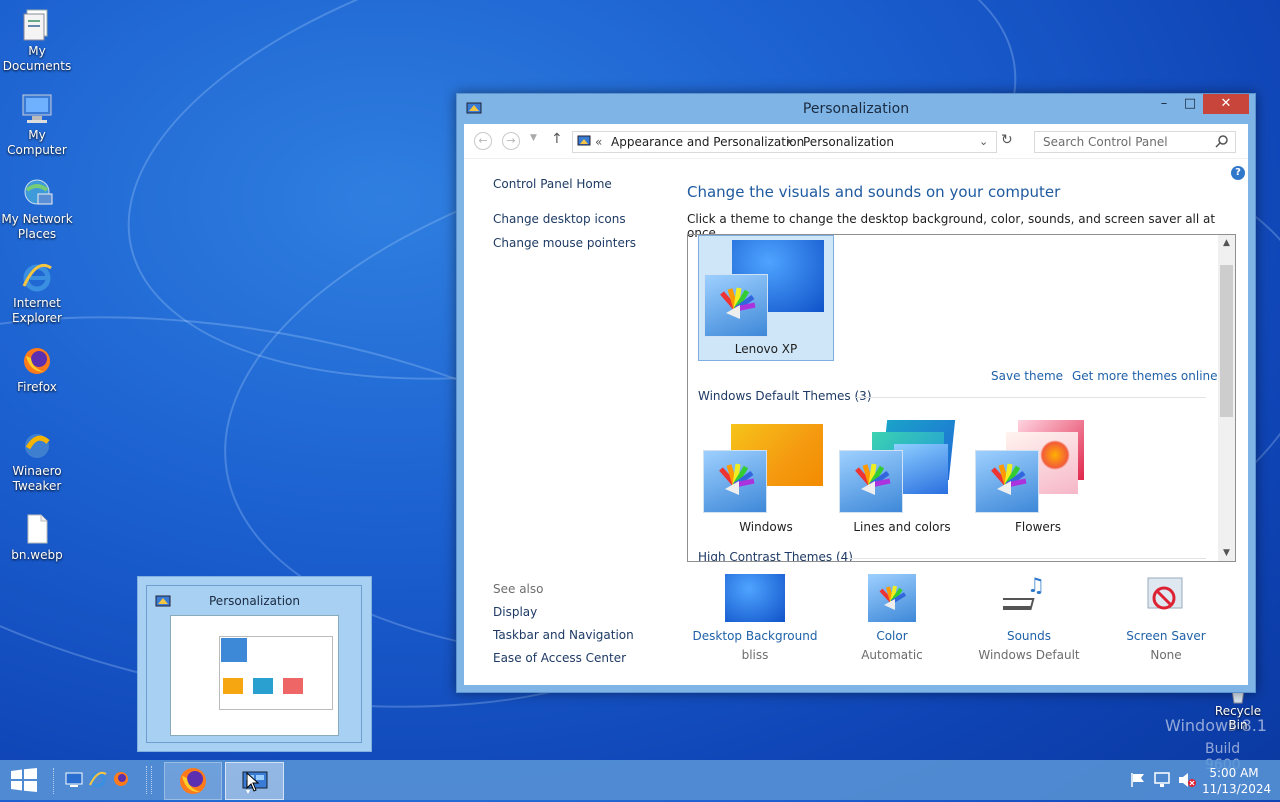 The height and width of the screenshot is (802, 1280). Describe the element at coordinates (55, 781) in the screenshot. I see `taskbar-divider` at that location.